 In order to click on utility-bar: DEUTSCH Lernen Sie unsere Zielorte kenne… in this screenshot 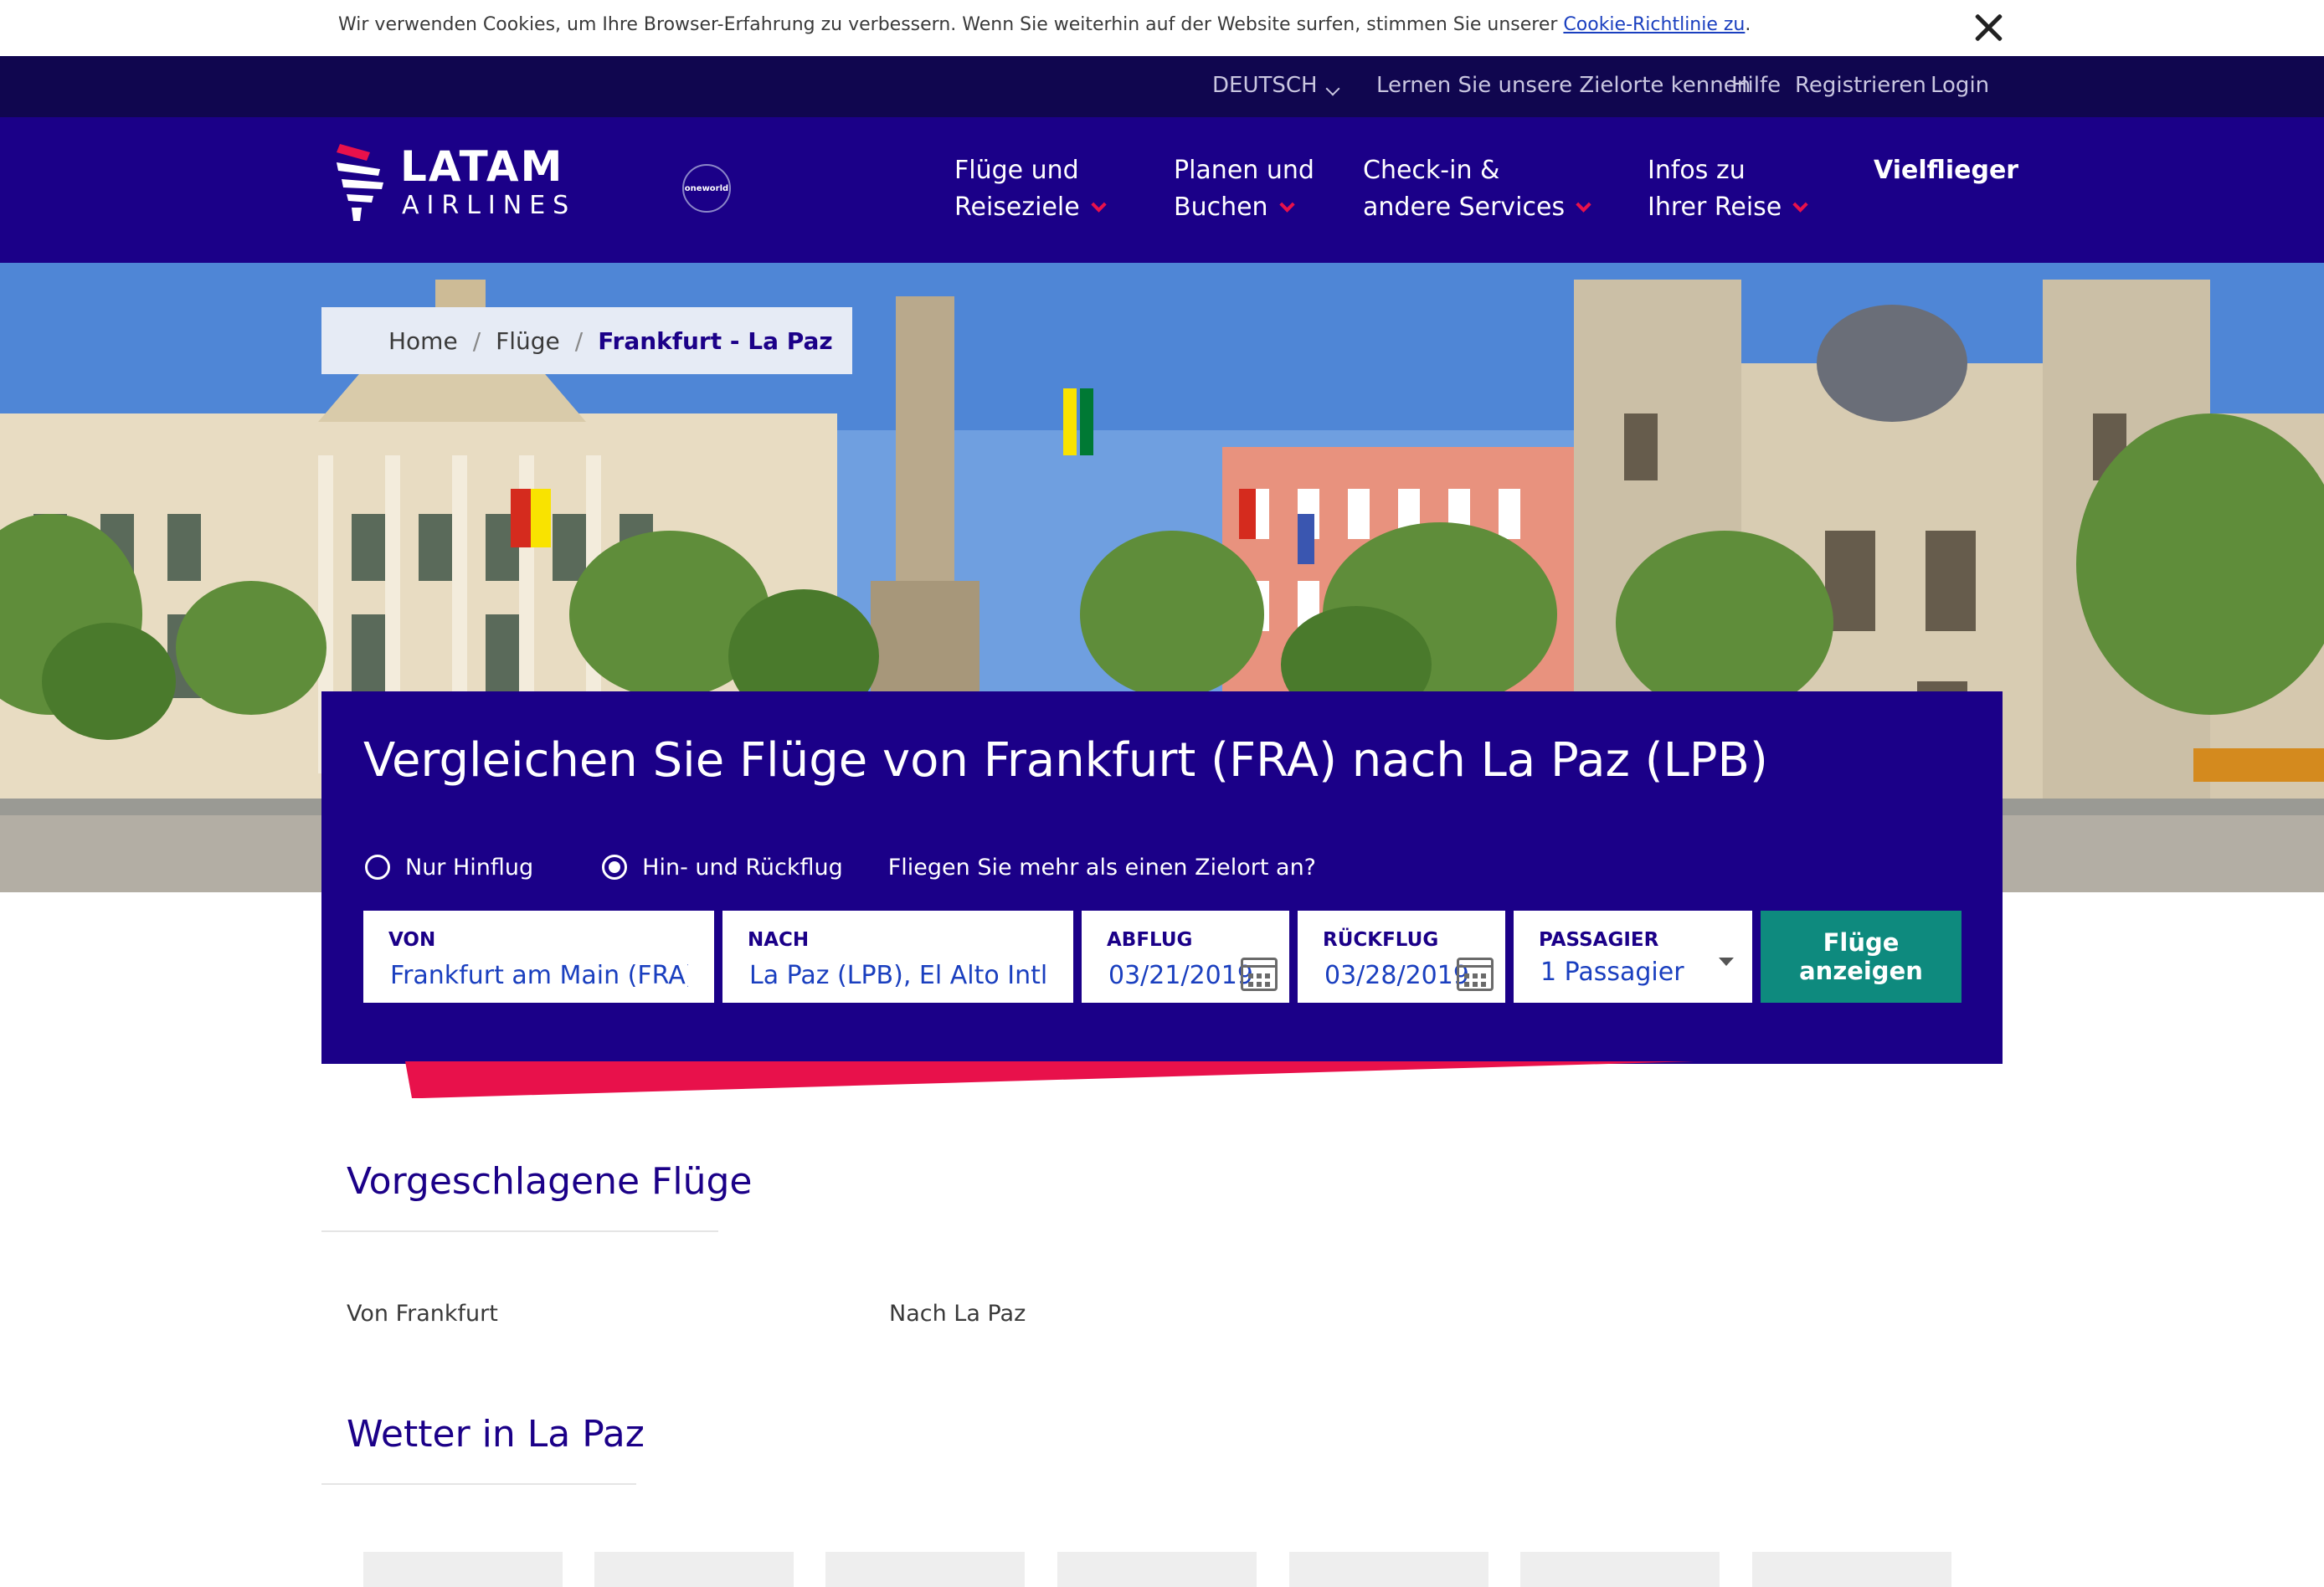, I will do `click(1162, 86)`.